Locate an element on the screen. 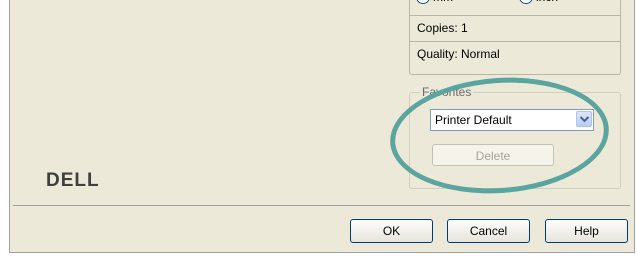  dell-logo: DELL is located at coordinates (86, 181).